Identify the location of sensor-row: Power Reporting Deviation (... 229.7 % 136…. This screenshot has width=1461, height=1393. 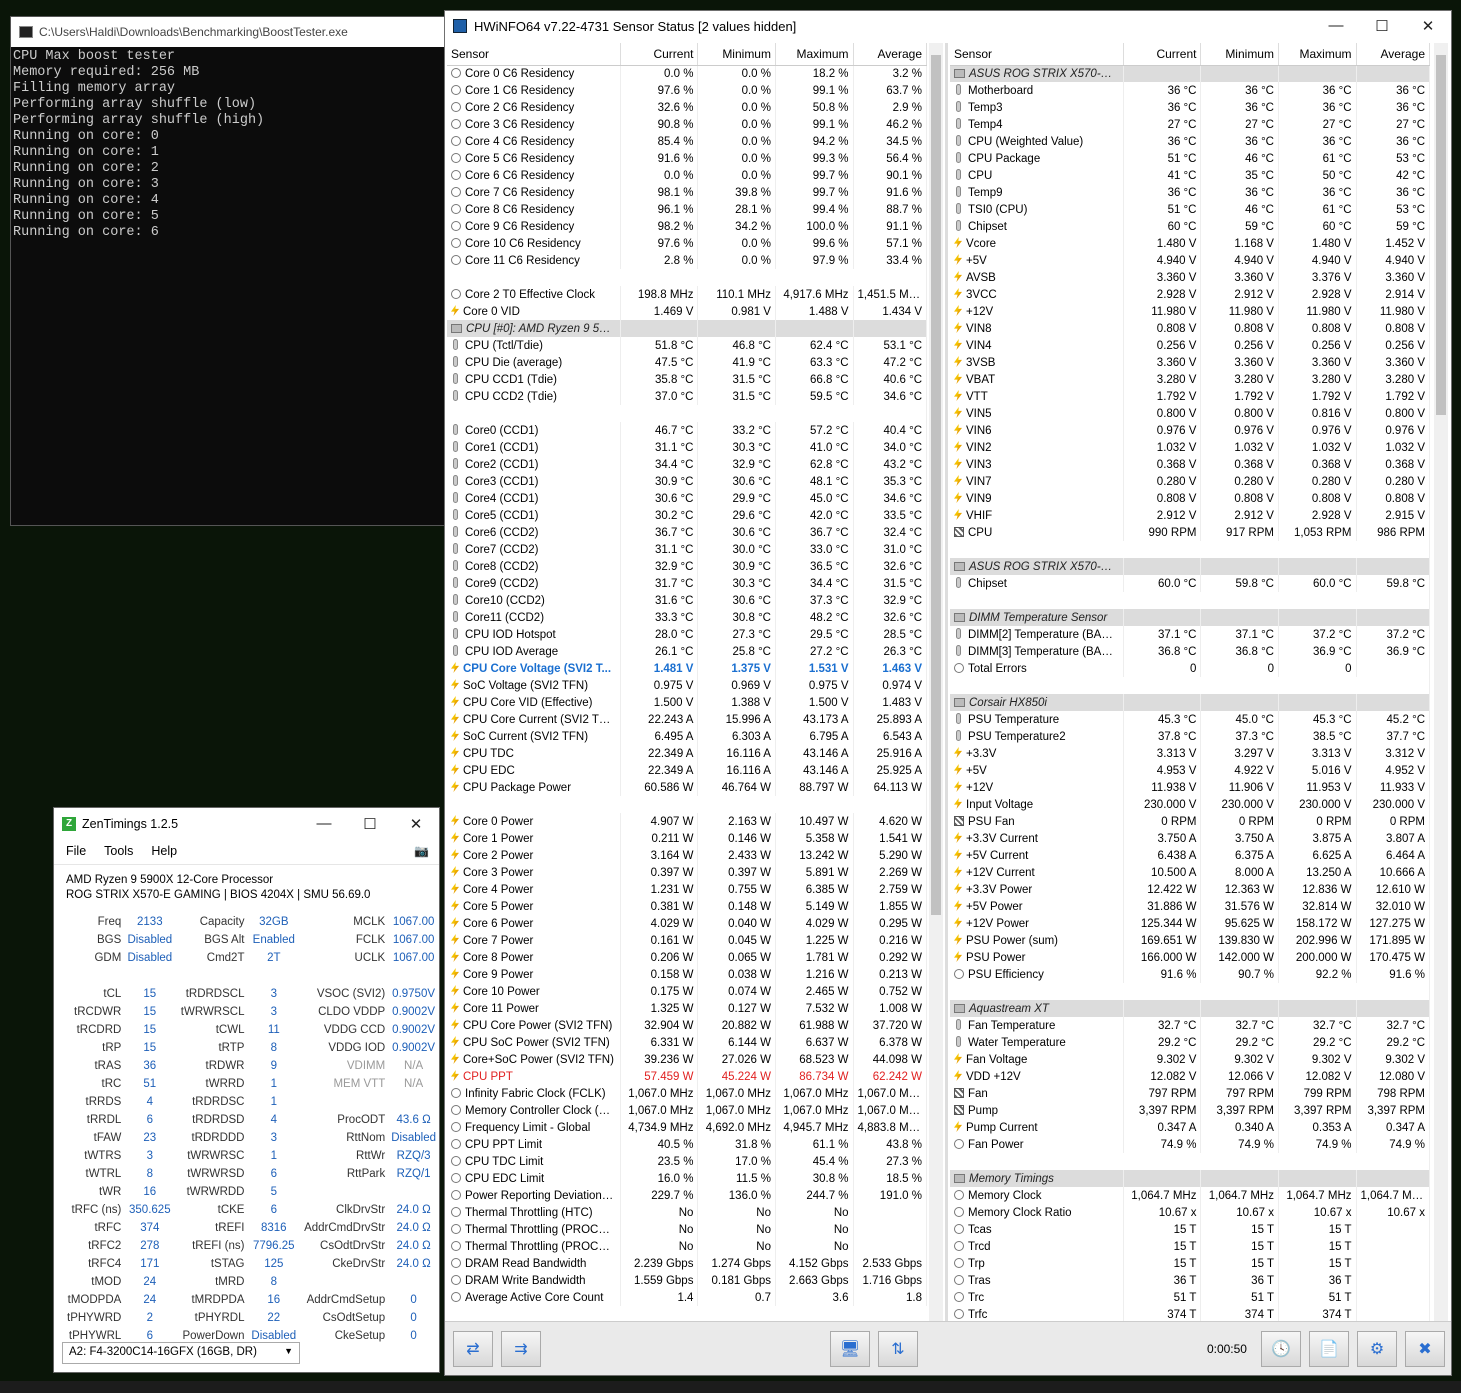
(687, 1195).